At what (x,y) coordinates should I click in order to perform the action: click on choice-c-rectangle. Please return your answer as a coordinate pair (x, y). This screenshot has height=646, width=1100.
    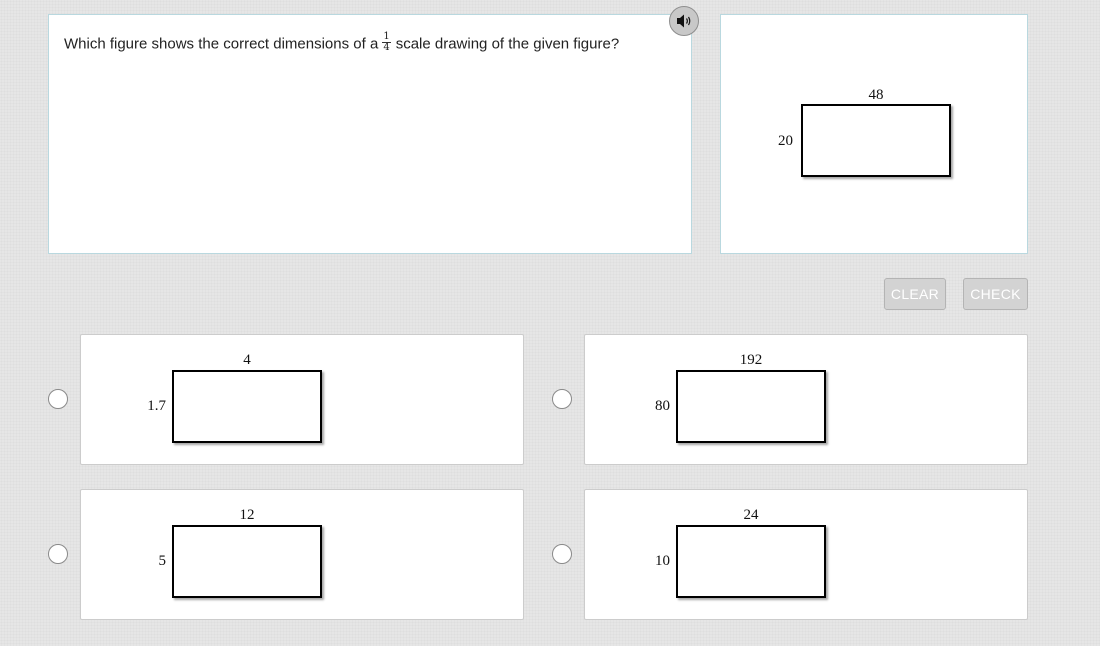
    Looking at the image, I should click on (247, 561).